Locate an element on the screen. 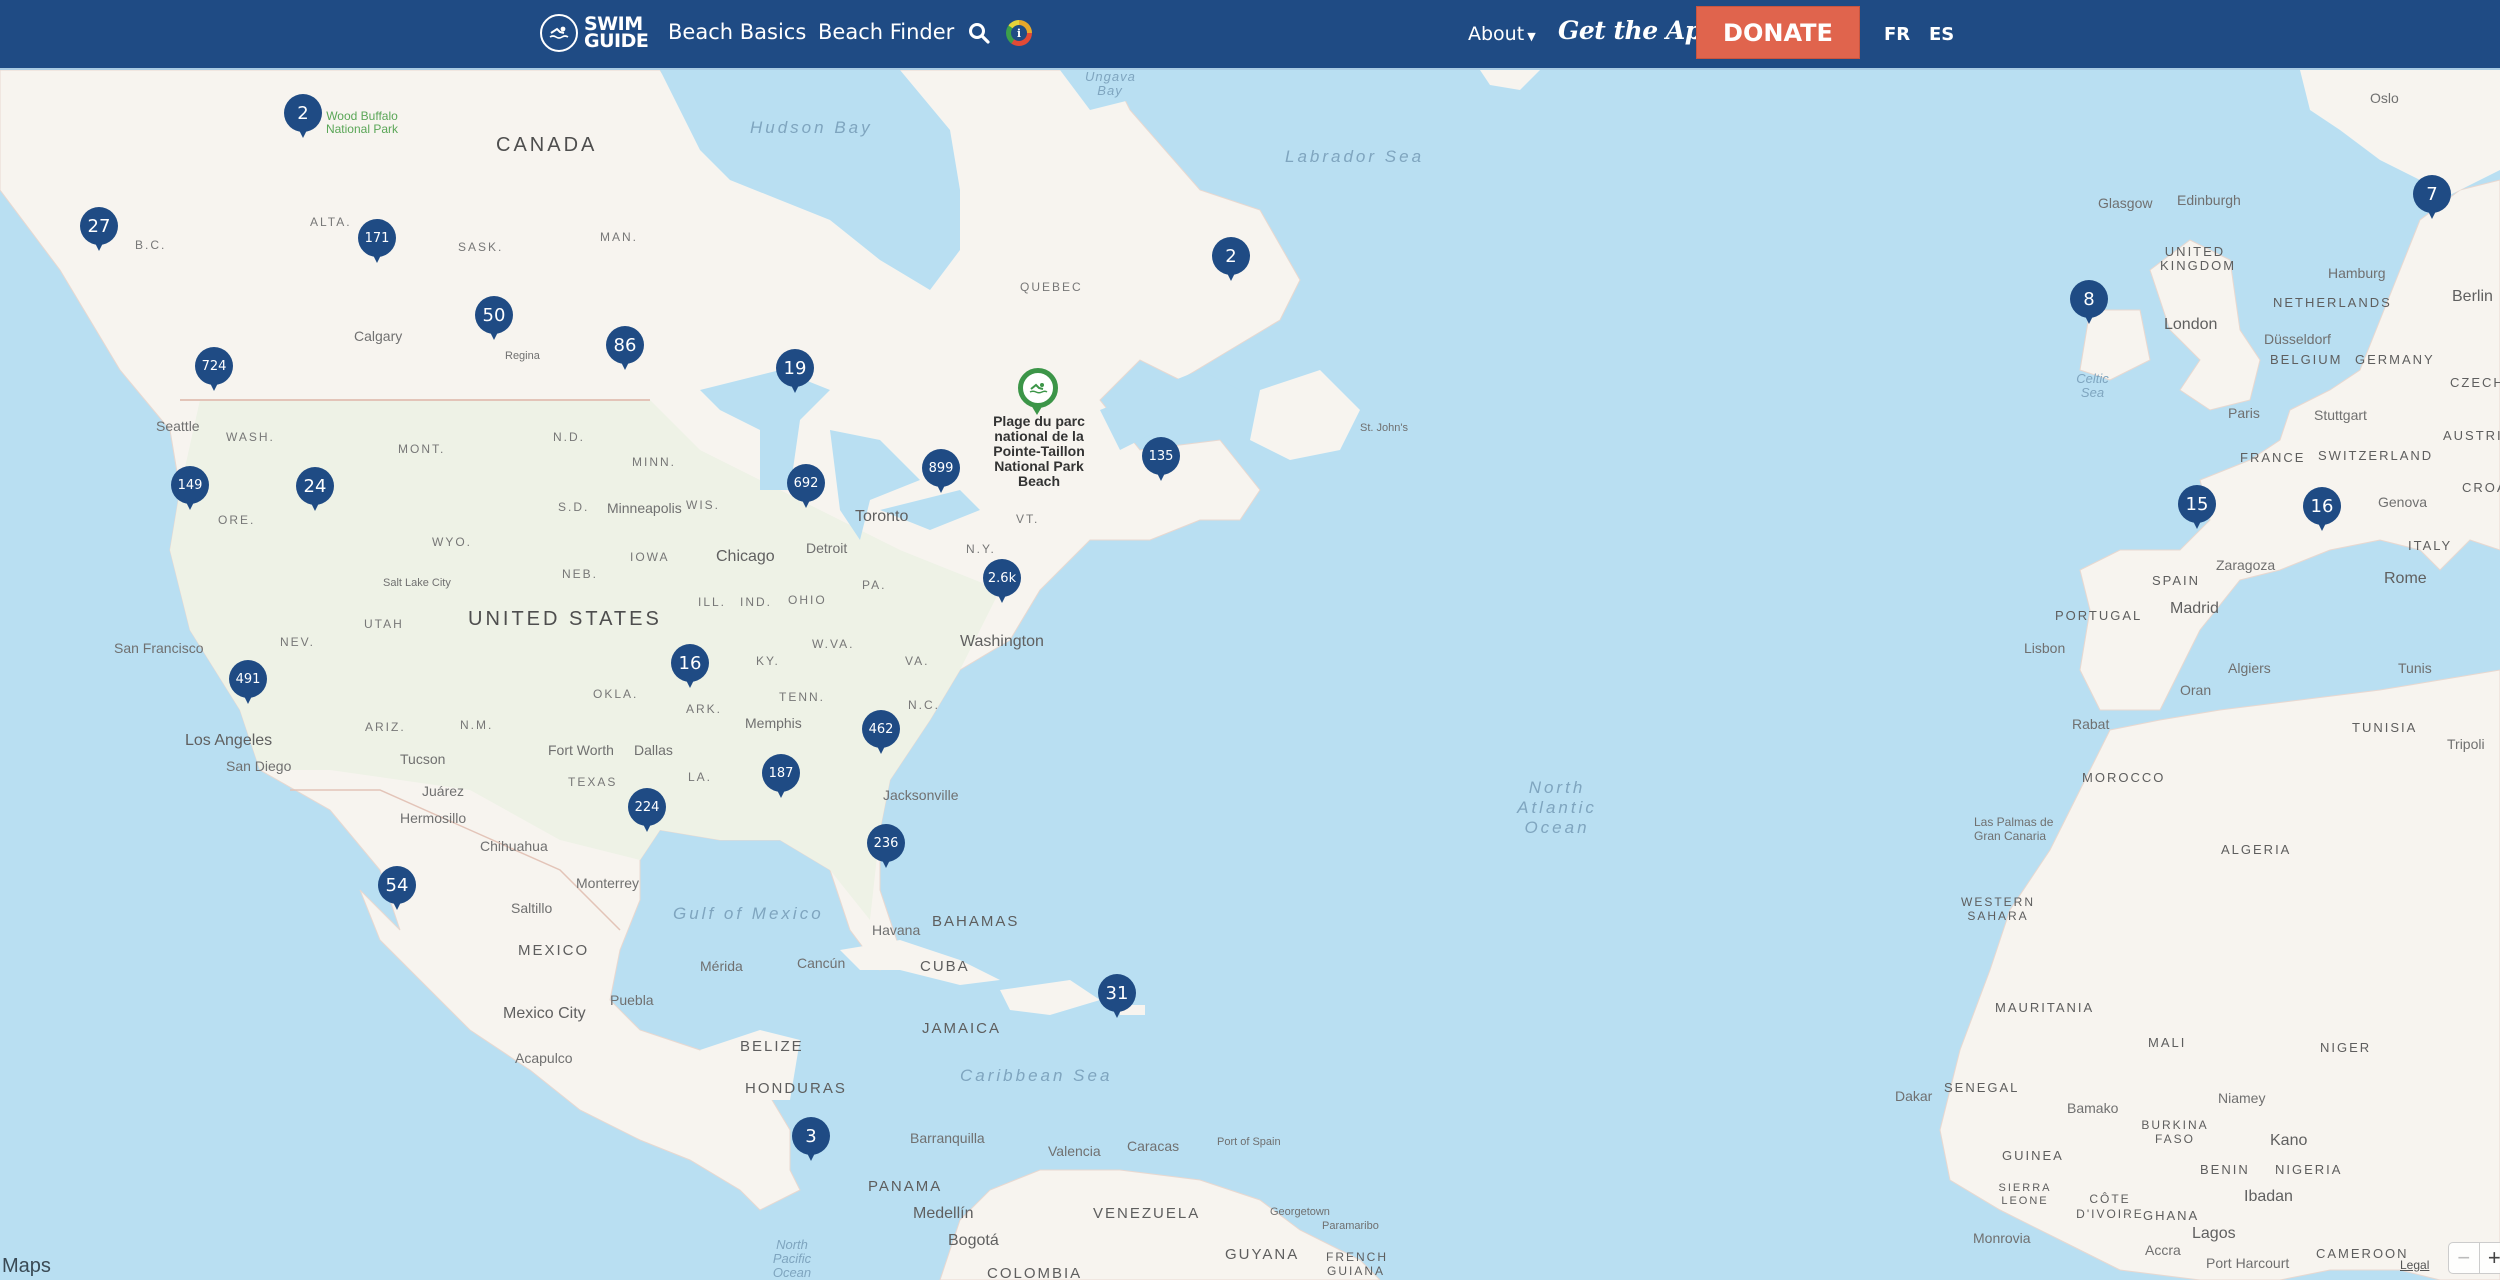  cluster-pin: 236 is located at coordinates (886, 847).